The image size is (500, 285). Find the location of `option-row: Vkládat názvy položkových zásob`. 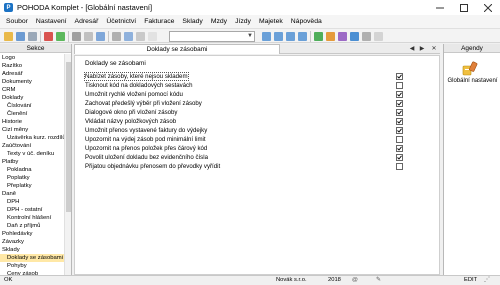

option-row: Vkládat názvy položkových zásob is located at coordinates (217, 122).